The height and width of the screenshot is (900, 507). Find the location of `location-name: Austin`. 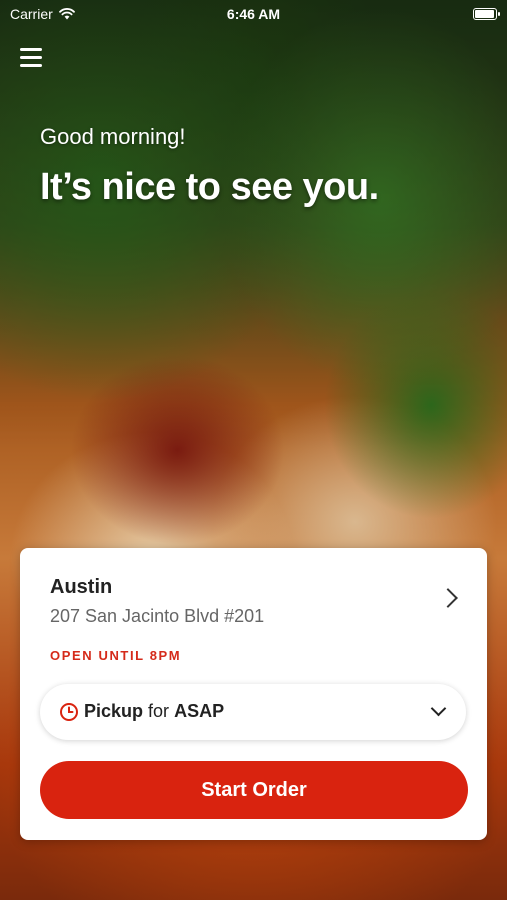

location-name: Austin is located at coordinates (81, 587).